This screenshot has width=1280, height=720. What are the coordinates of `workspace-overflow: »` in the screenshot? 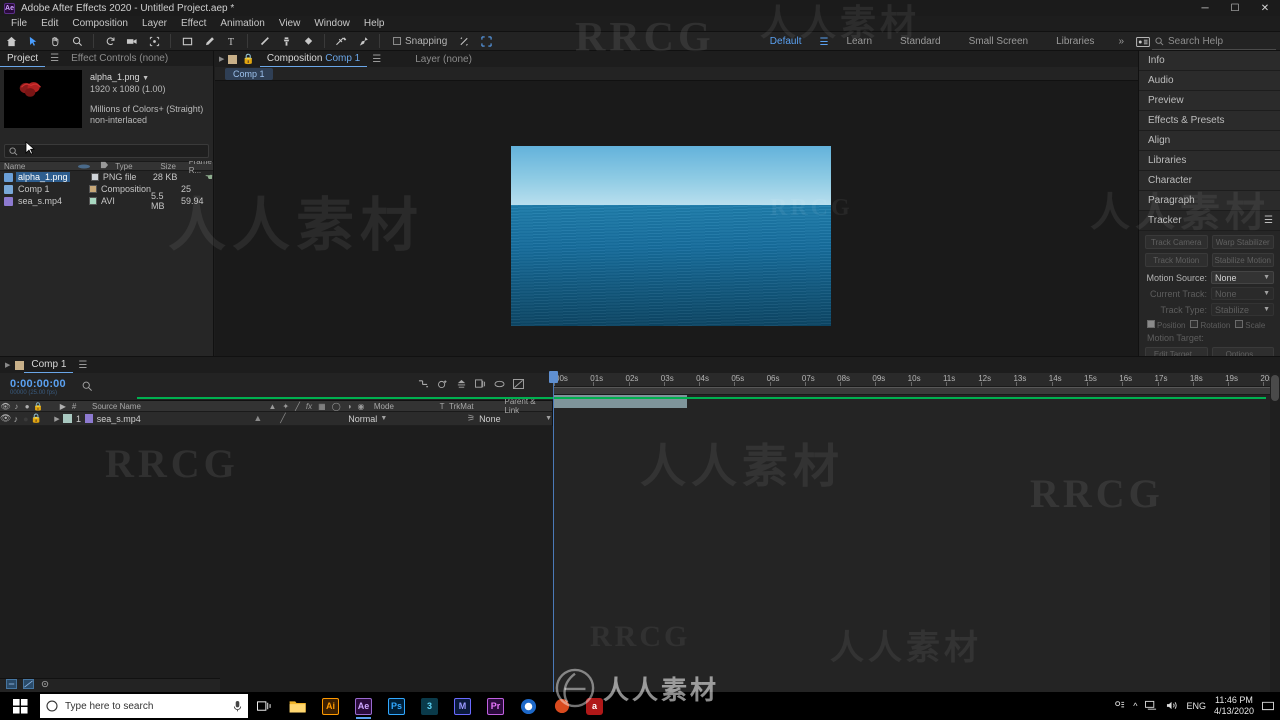 It's located at (1121, 42).